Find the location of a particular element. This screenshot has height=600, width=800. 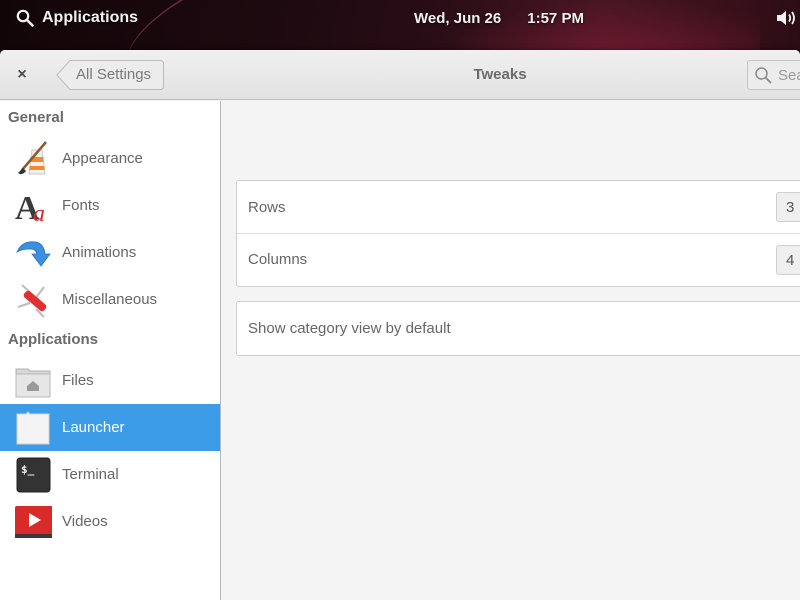

top-panel: Applications Wed, Jun 26 1:57 PM is located at coordinates (400, 25).